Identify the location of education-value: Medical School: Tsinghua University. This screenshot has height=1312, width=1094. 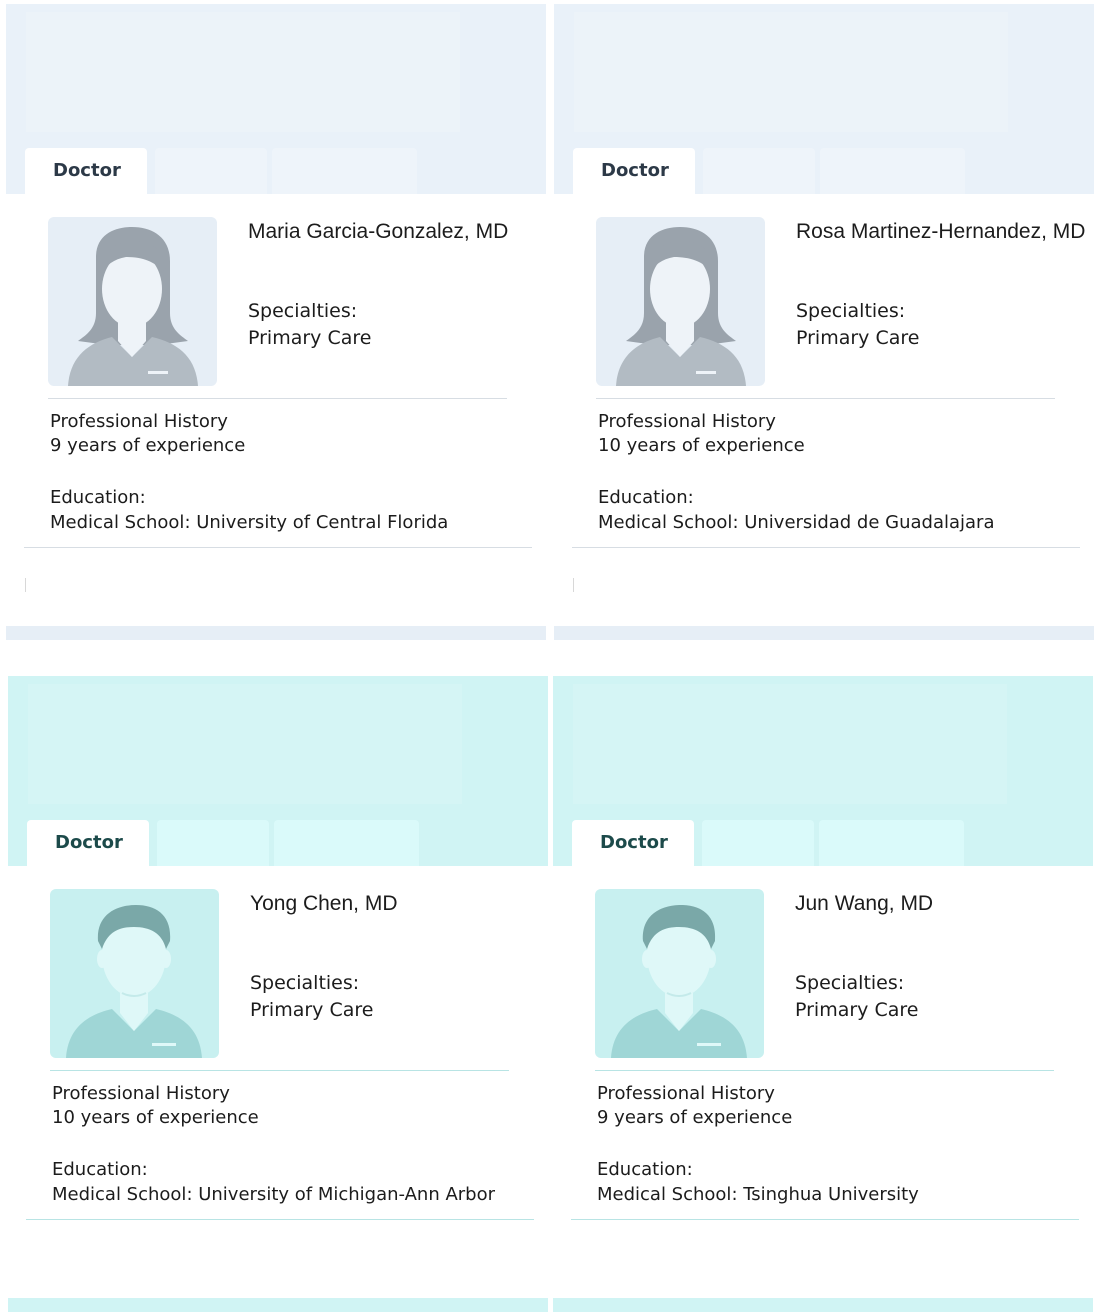
(758, 1194).